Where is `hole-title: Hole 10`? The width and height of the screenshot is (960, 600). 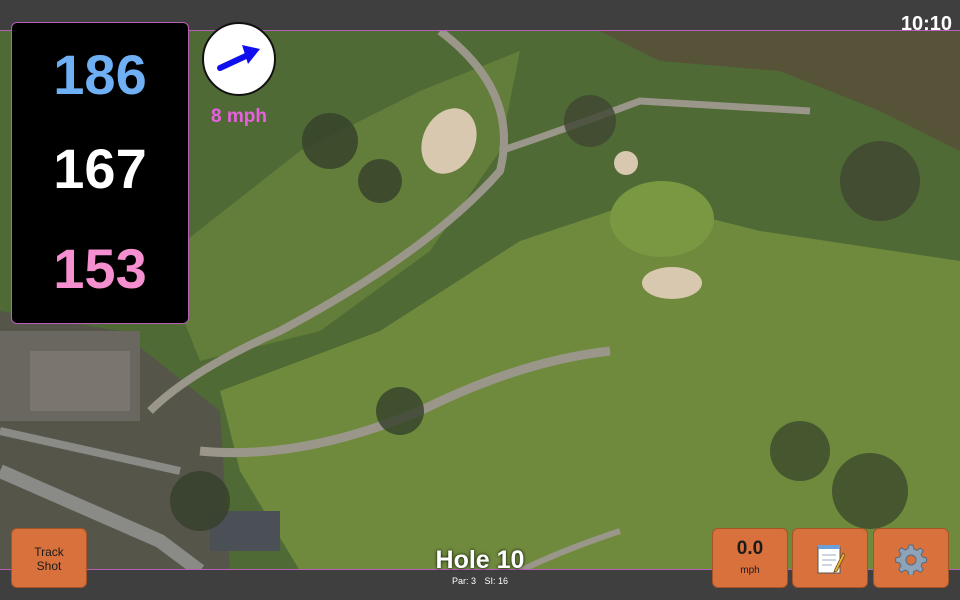 hole-title: Hole 10 is located at coordinates (480, 560).